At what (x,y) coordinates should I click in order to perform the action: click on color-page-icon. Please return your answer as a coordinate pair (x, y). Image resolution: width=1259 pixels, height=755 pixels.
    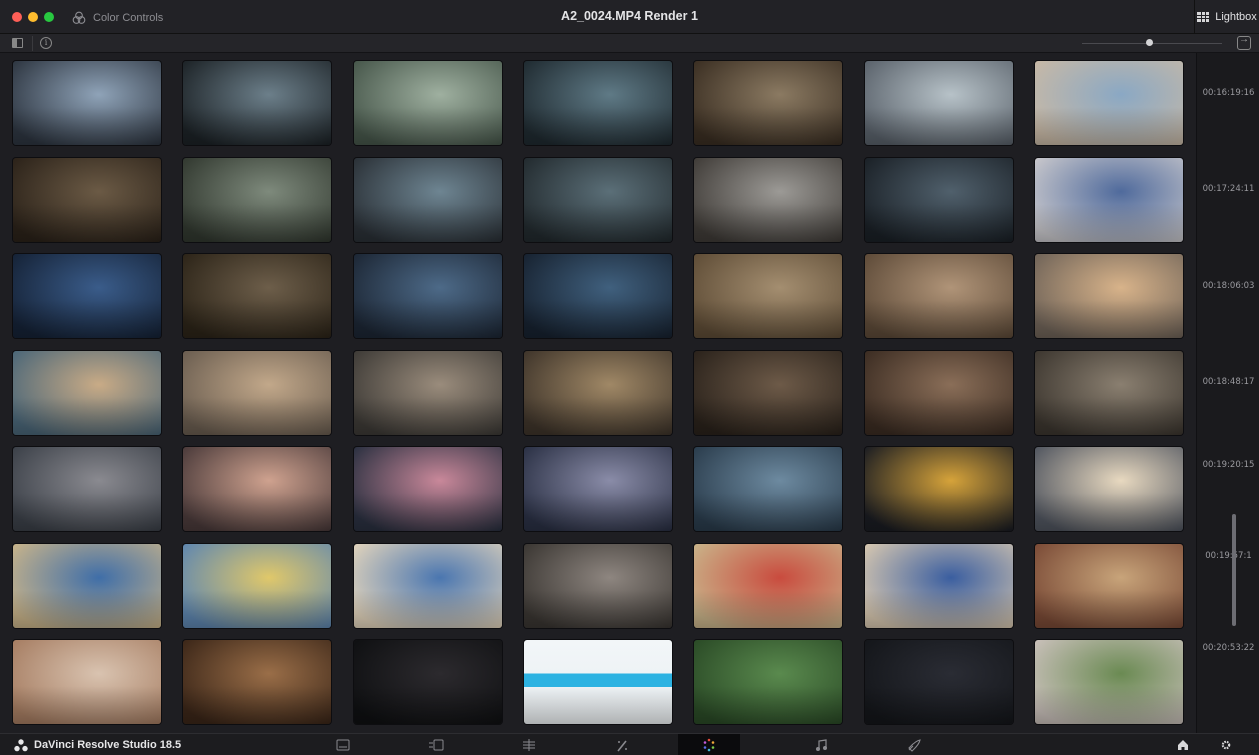
    Looking at the image, I should click on (709, 745).